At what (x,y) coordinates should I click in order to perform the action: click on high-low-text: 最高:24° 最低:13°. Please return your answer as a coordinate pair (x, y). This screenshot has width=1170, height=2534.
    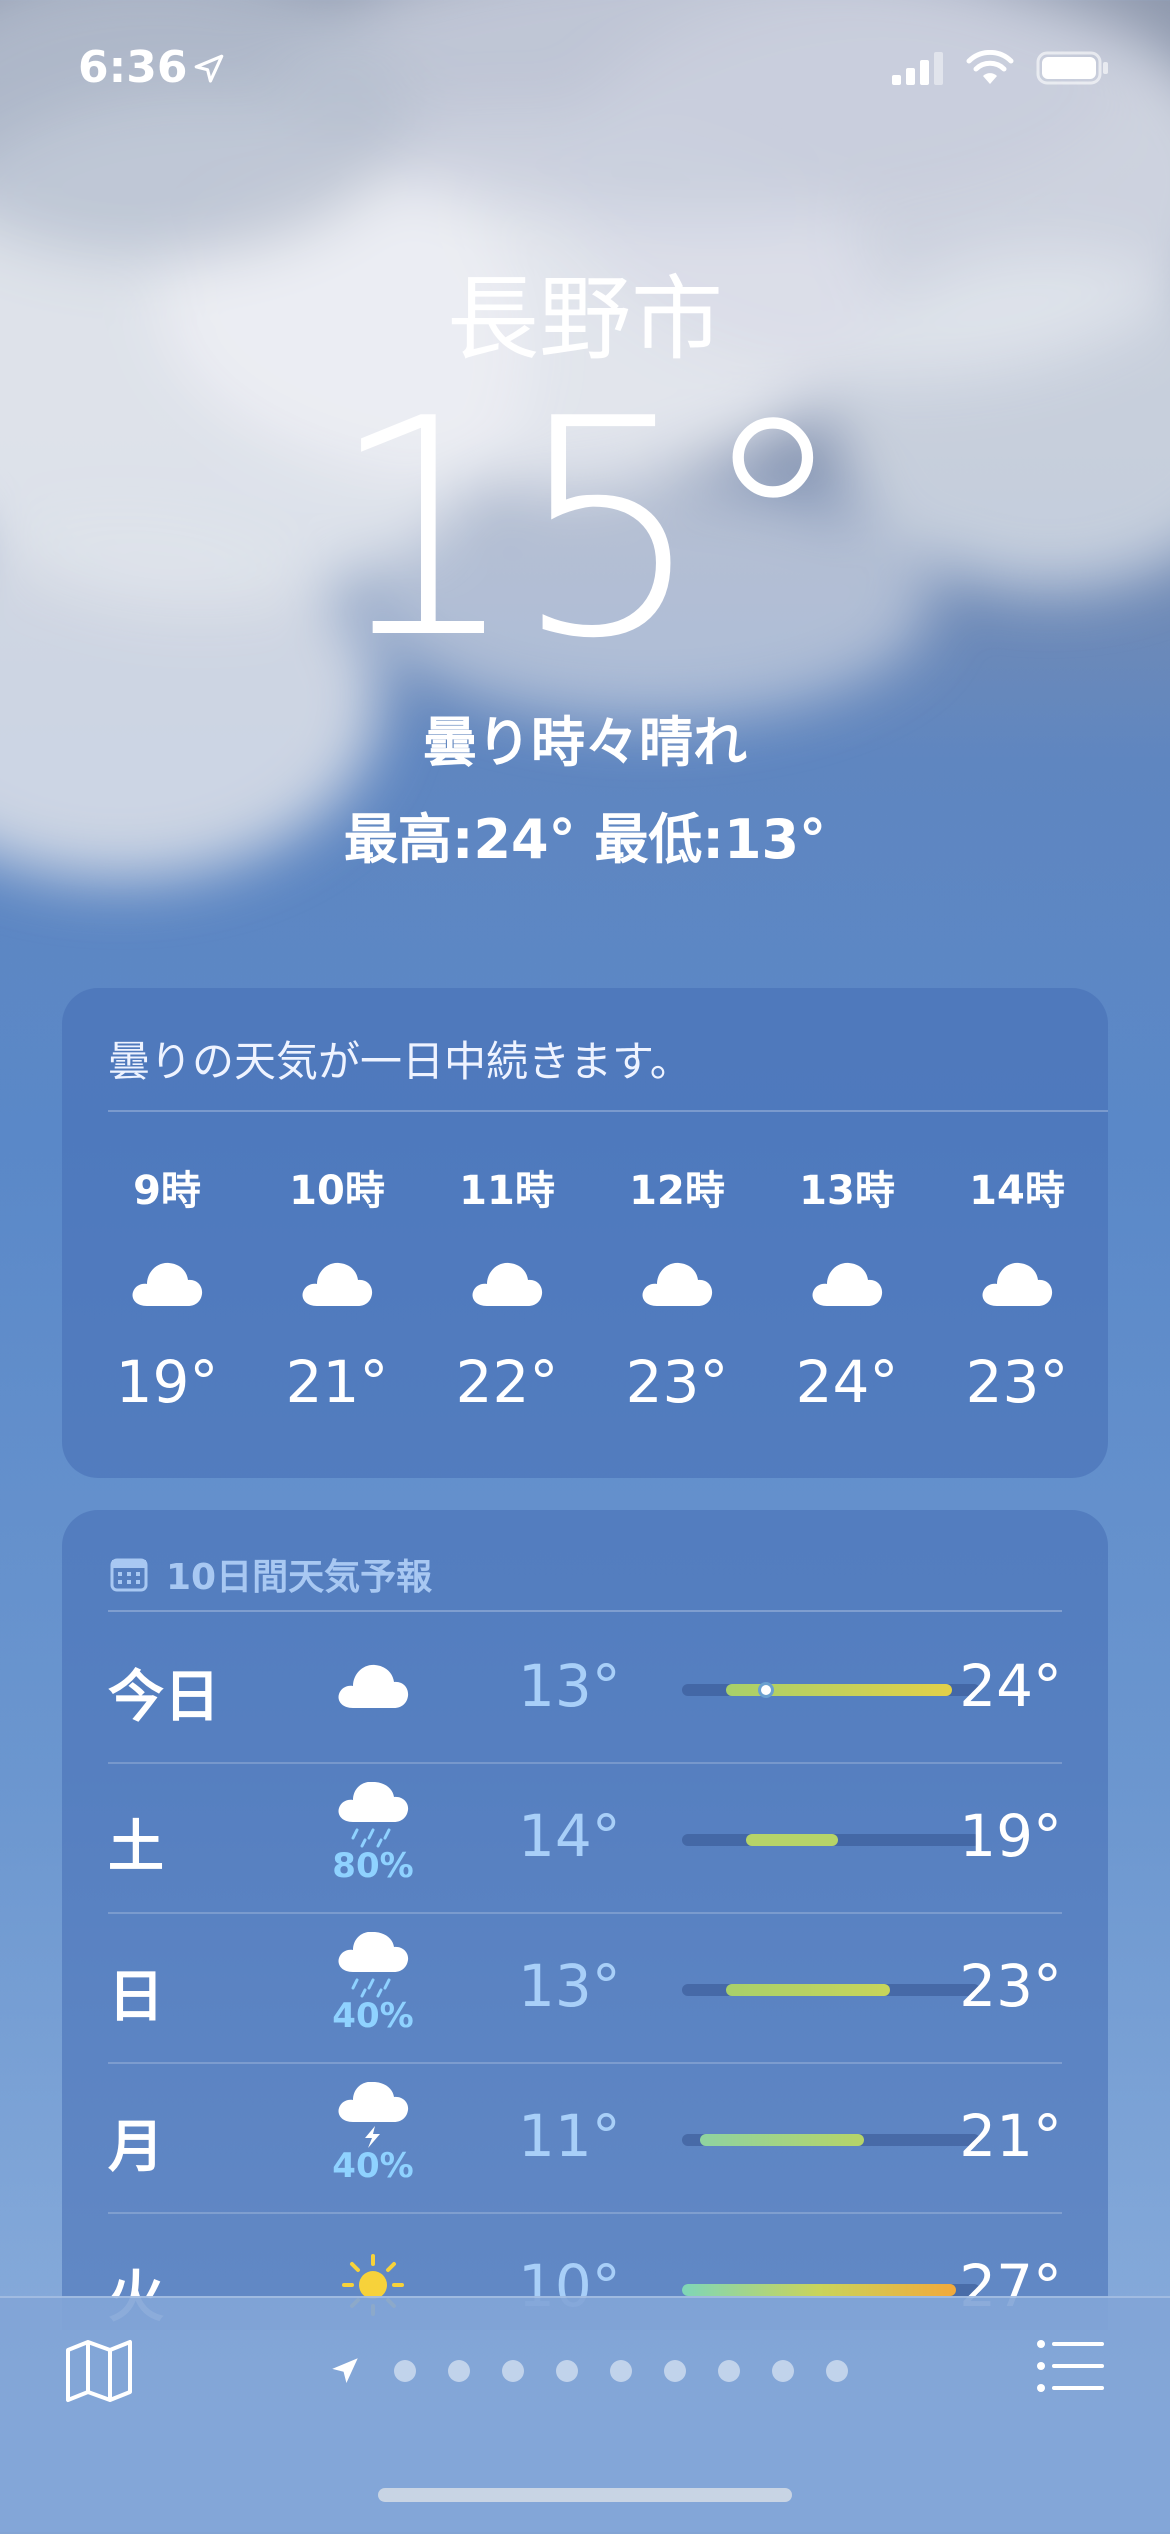
    Looking at the image, I should click on (585, 839).